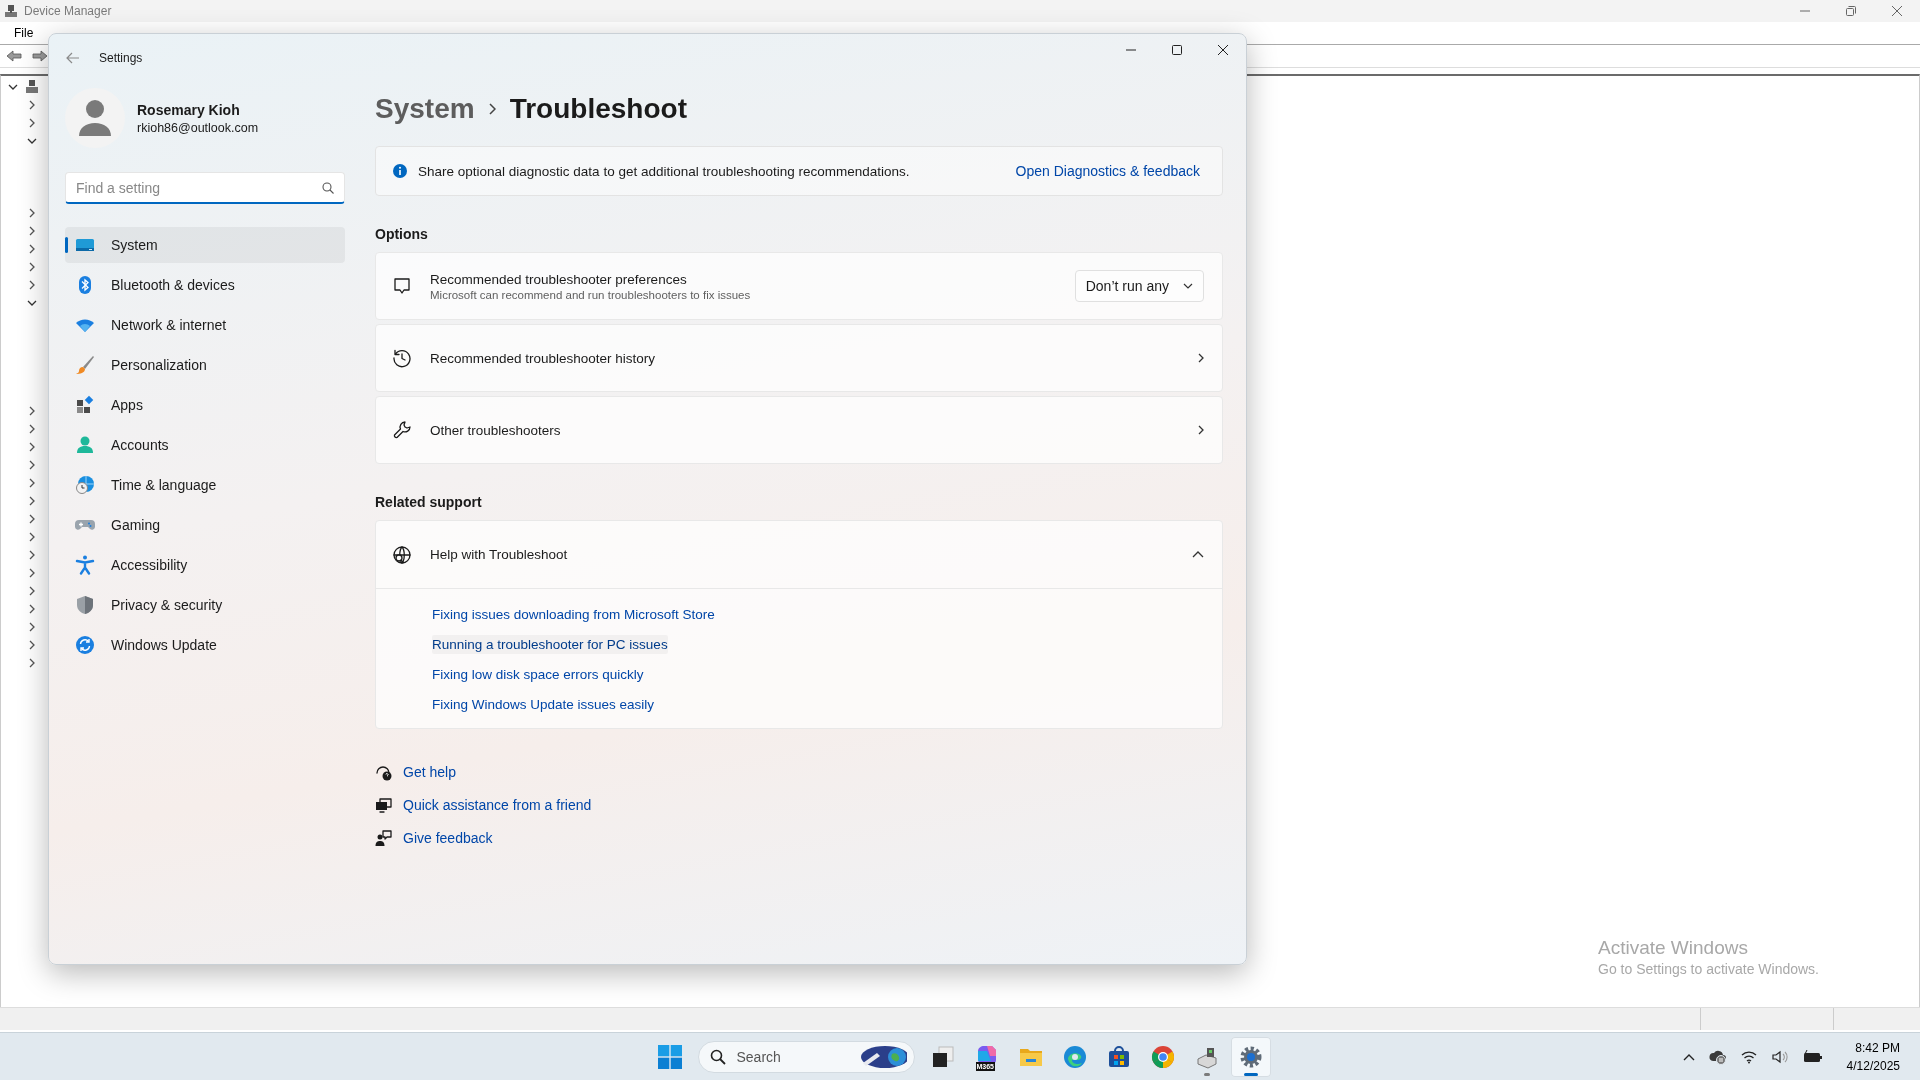 The height and width of the screenshot is (1080, 1920). I want to click on swirl-icon, so click(1074, 1056).